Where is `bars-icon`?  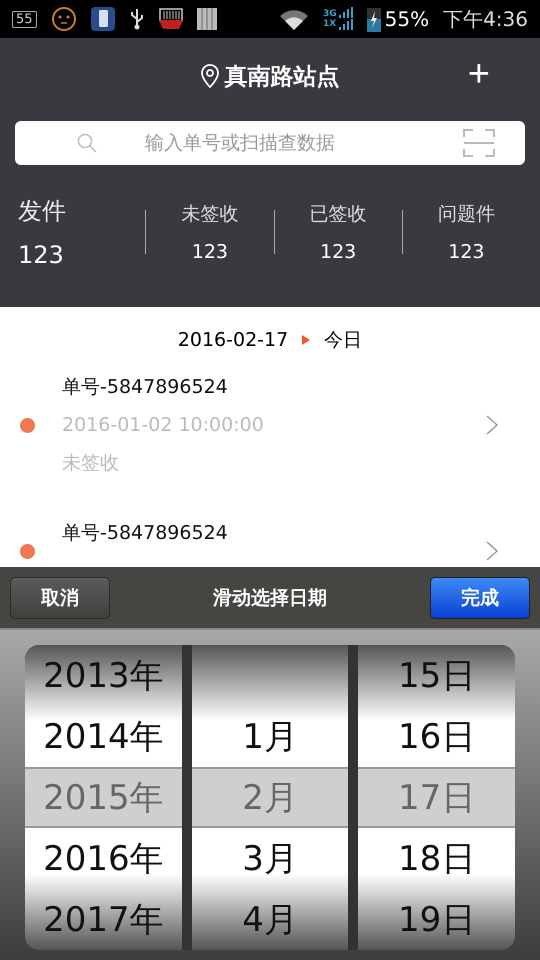 bars-icon is located at coordinates (206, 19).